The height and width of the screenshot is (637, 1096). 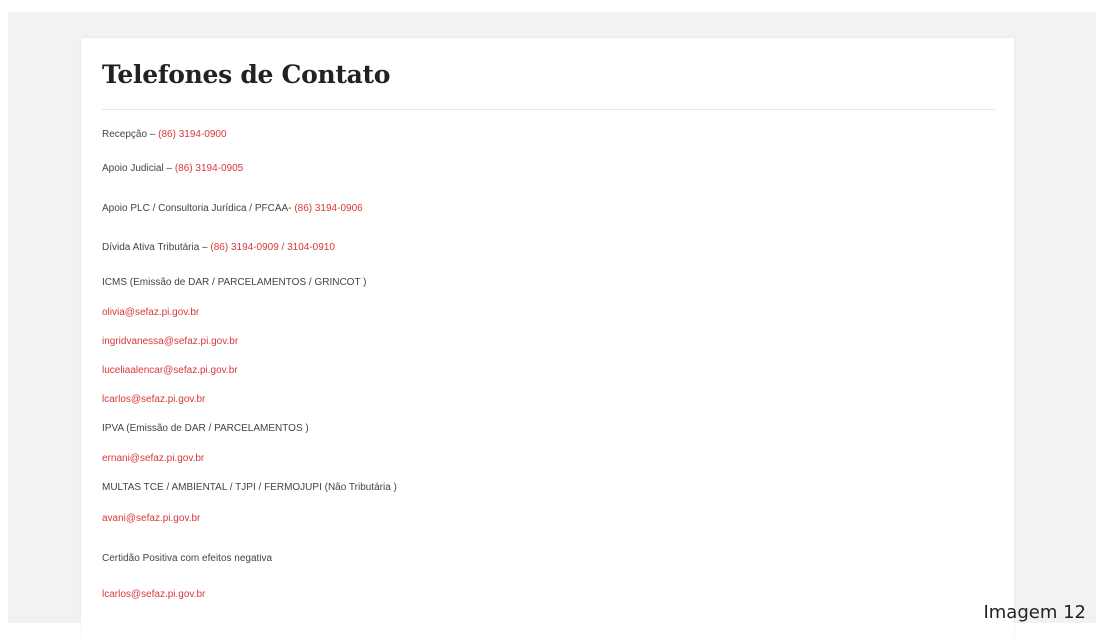 I want to click on section-heading-certidao: Certidão Positiva com efeitos negativa, so click(x=187, y=558).